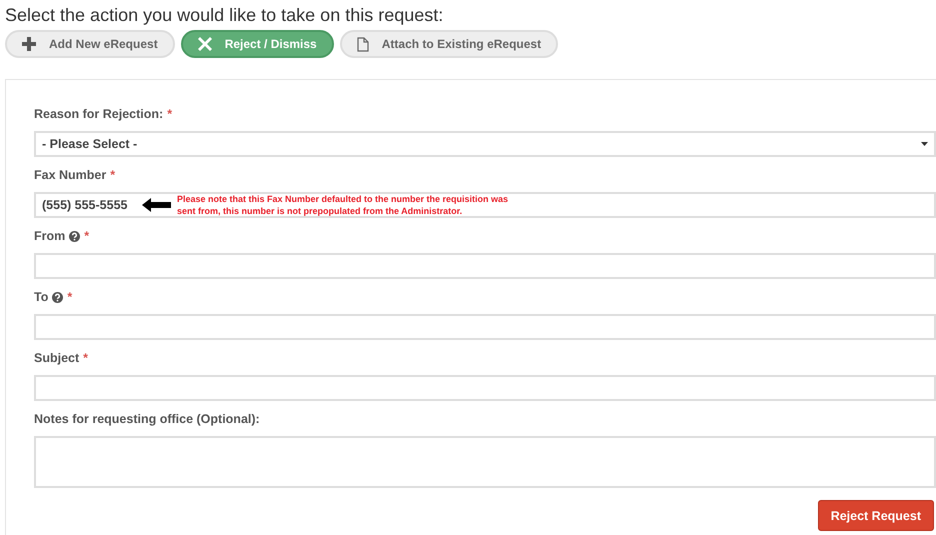  What do you see at coordinates (485, 144) in the screenshot?
I see `reason-dropdown: - Please Select -` at bounding box center [485, 144].